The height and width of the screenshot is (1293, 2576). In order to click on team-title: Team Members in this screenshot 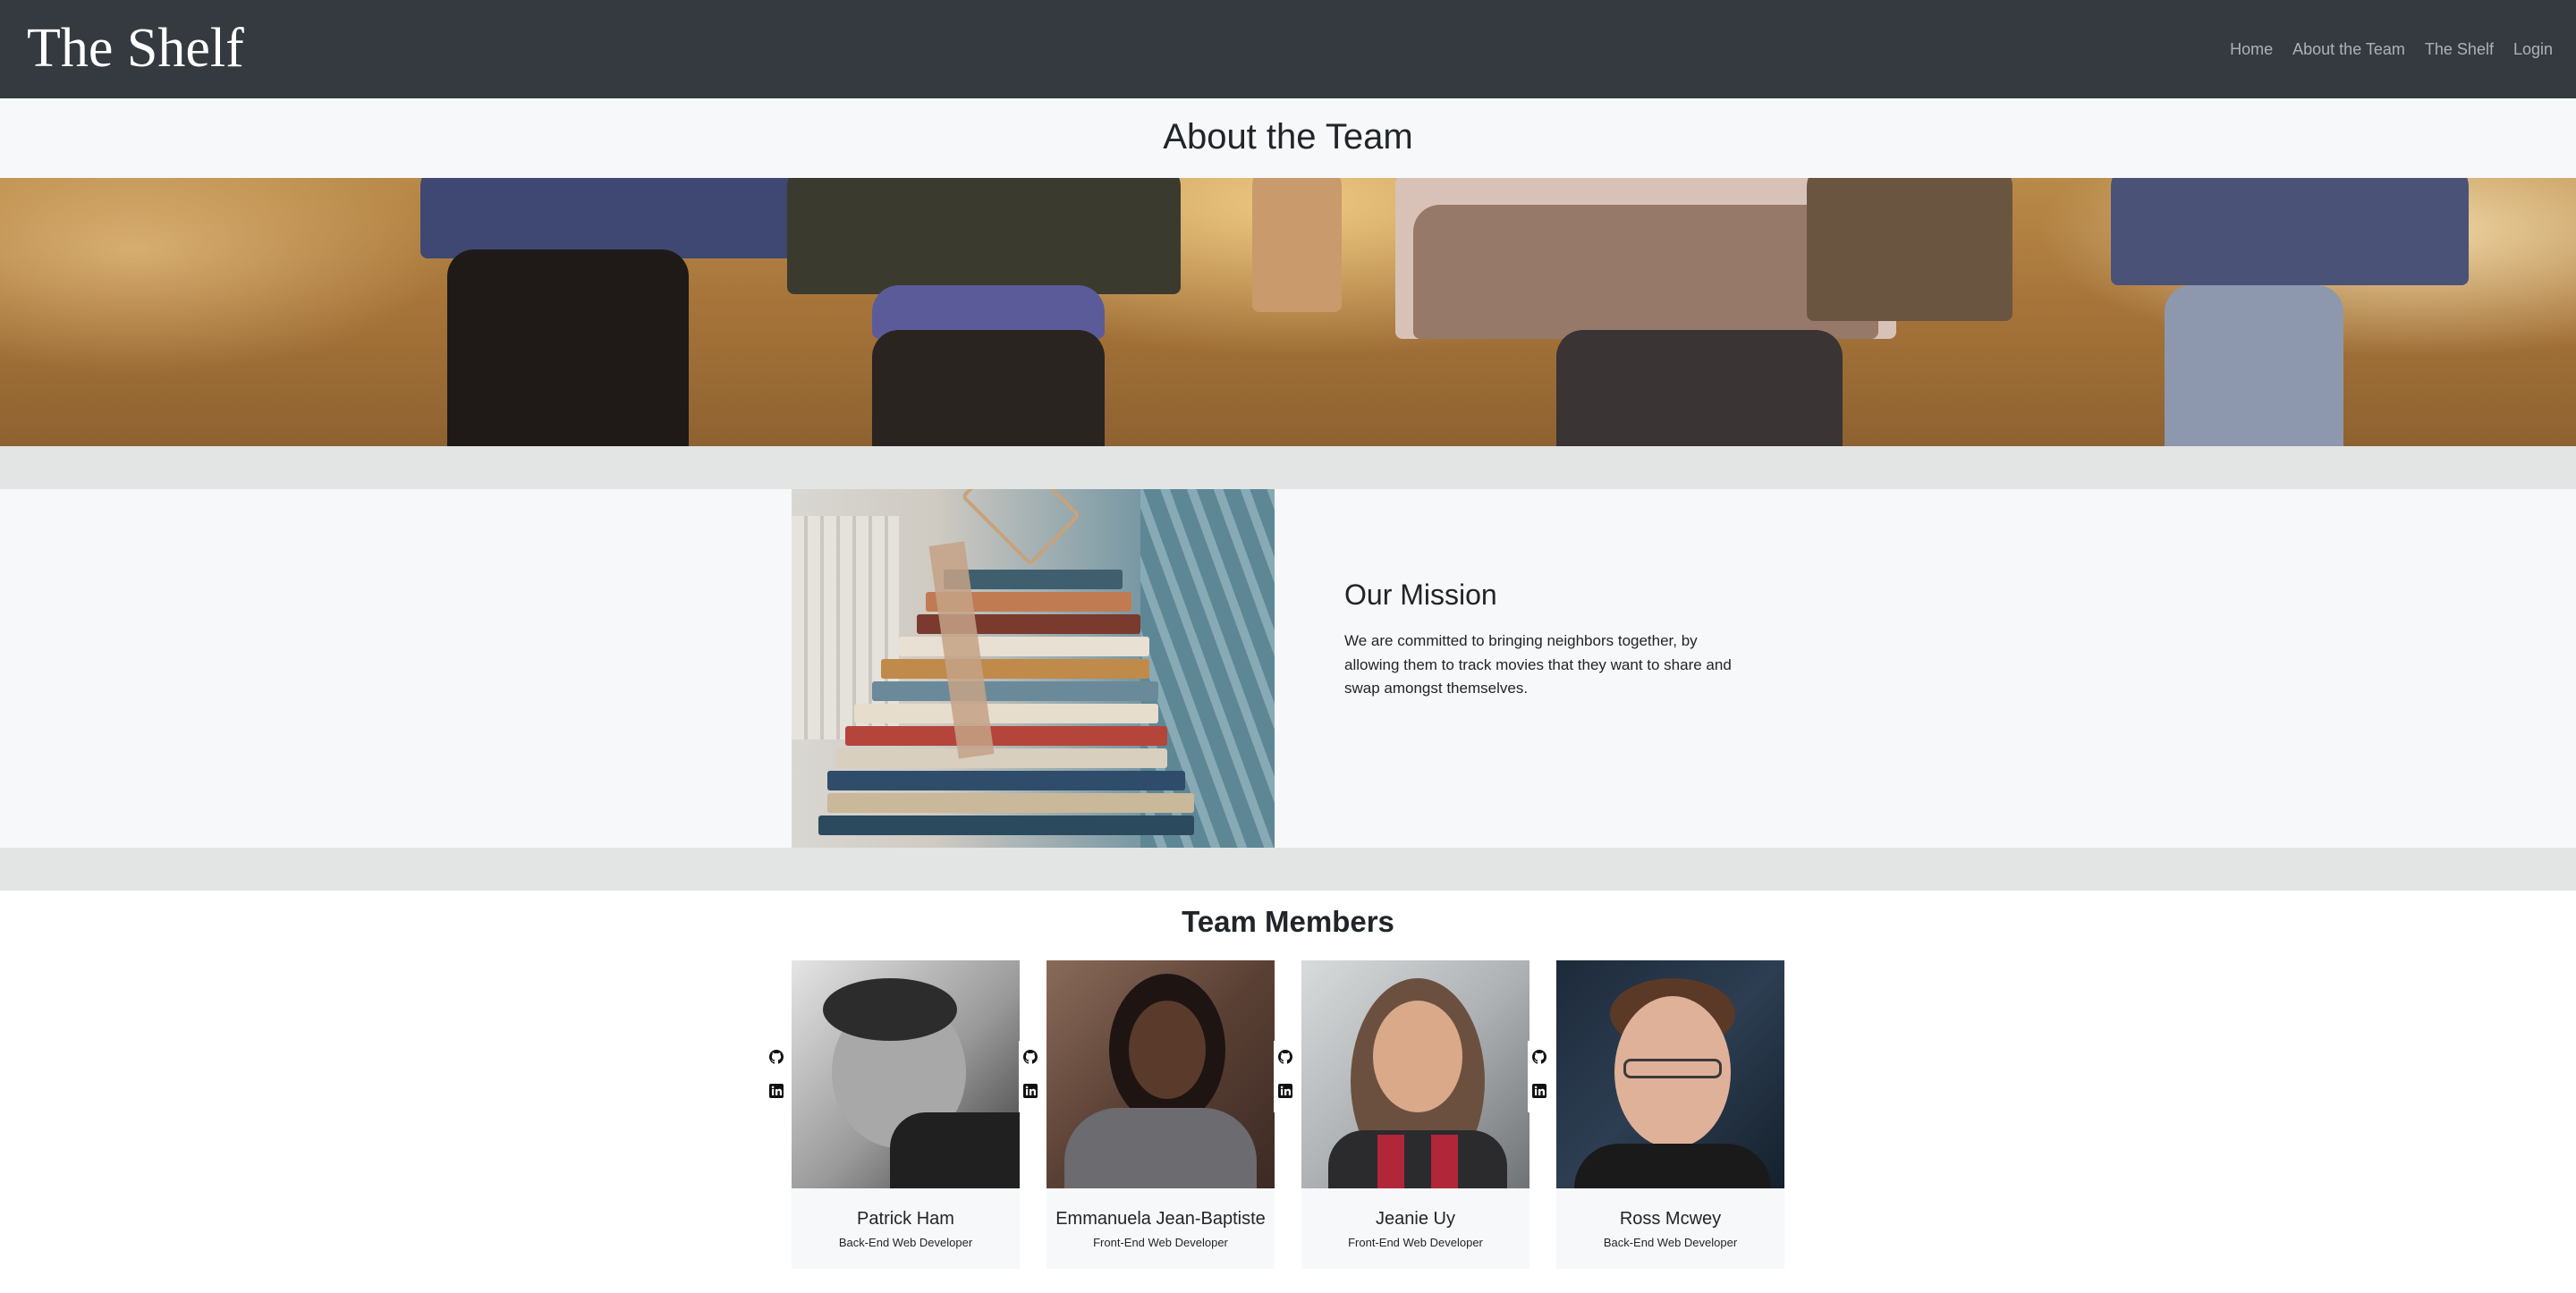, I will do `click(1288, 922)`.